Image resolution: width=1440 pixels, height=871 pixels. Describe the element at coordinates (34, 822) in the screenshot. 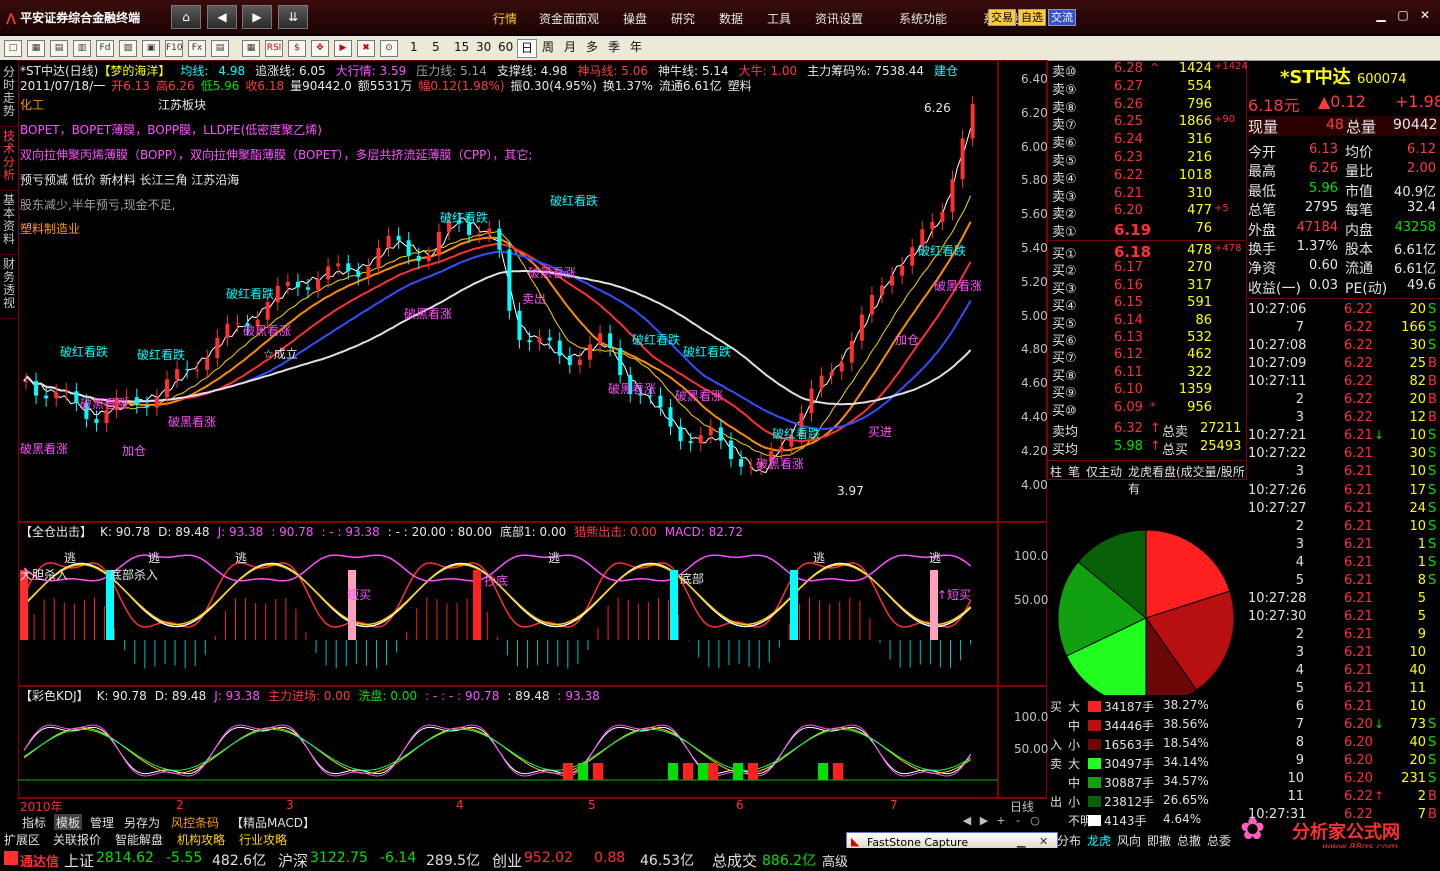

I see `indicator-tab: 指标` at that location.